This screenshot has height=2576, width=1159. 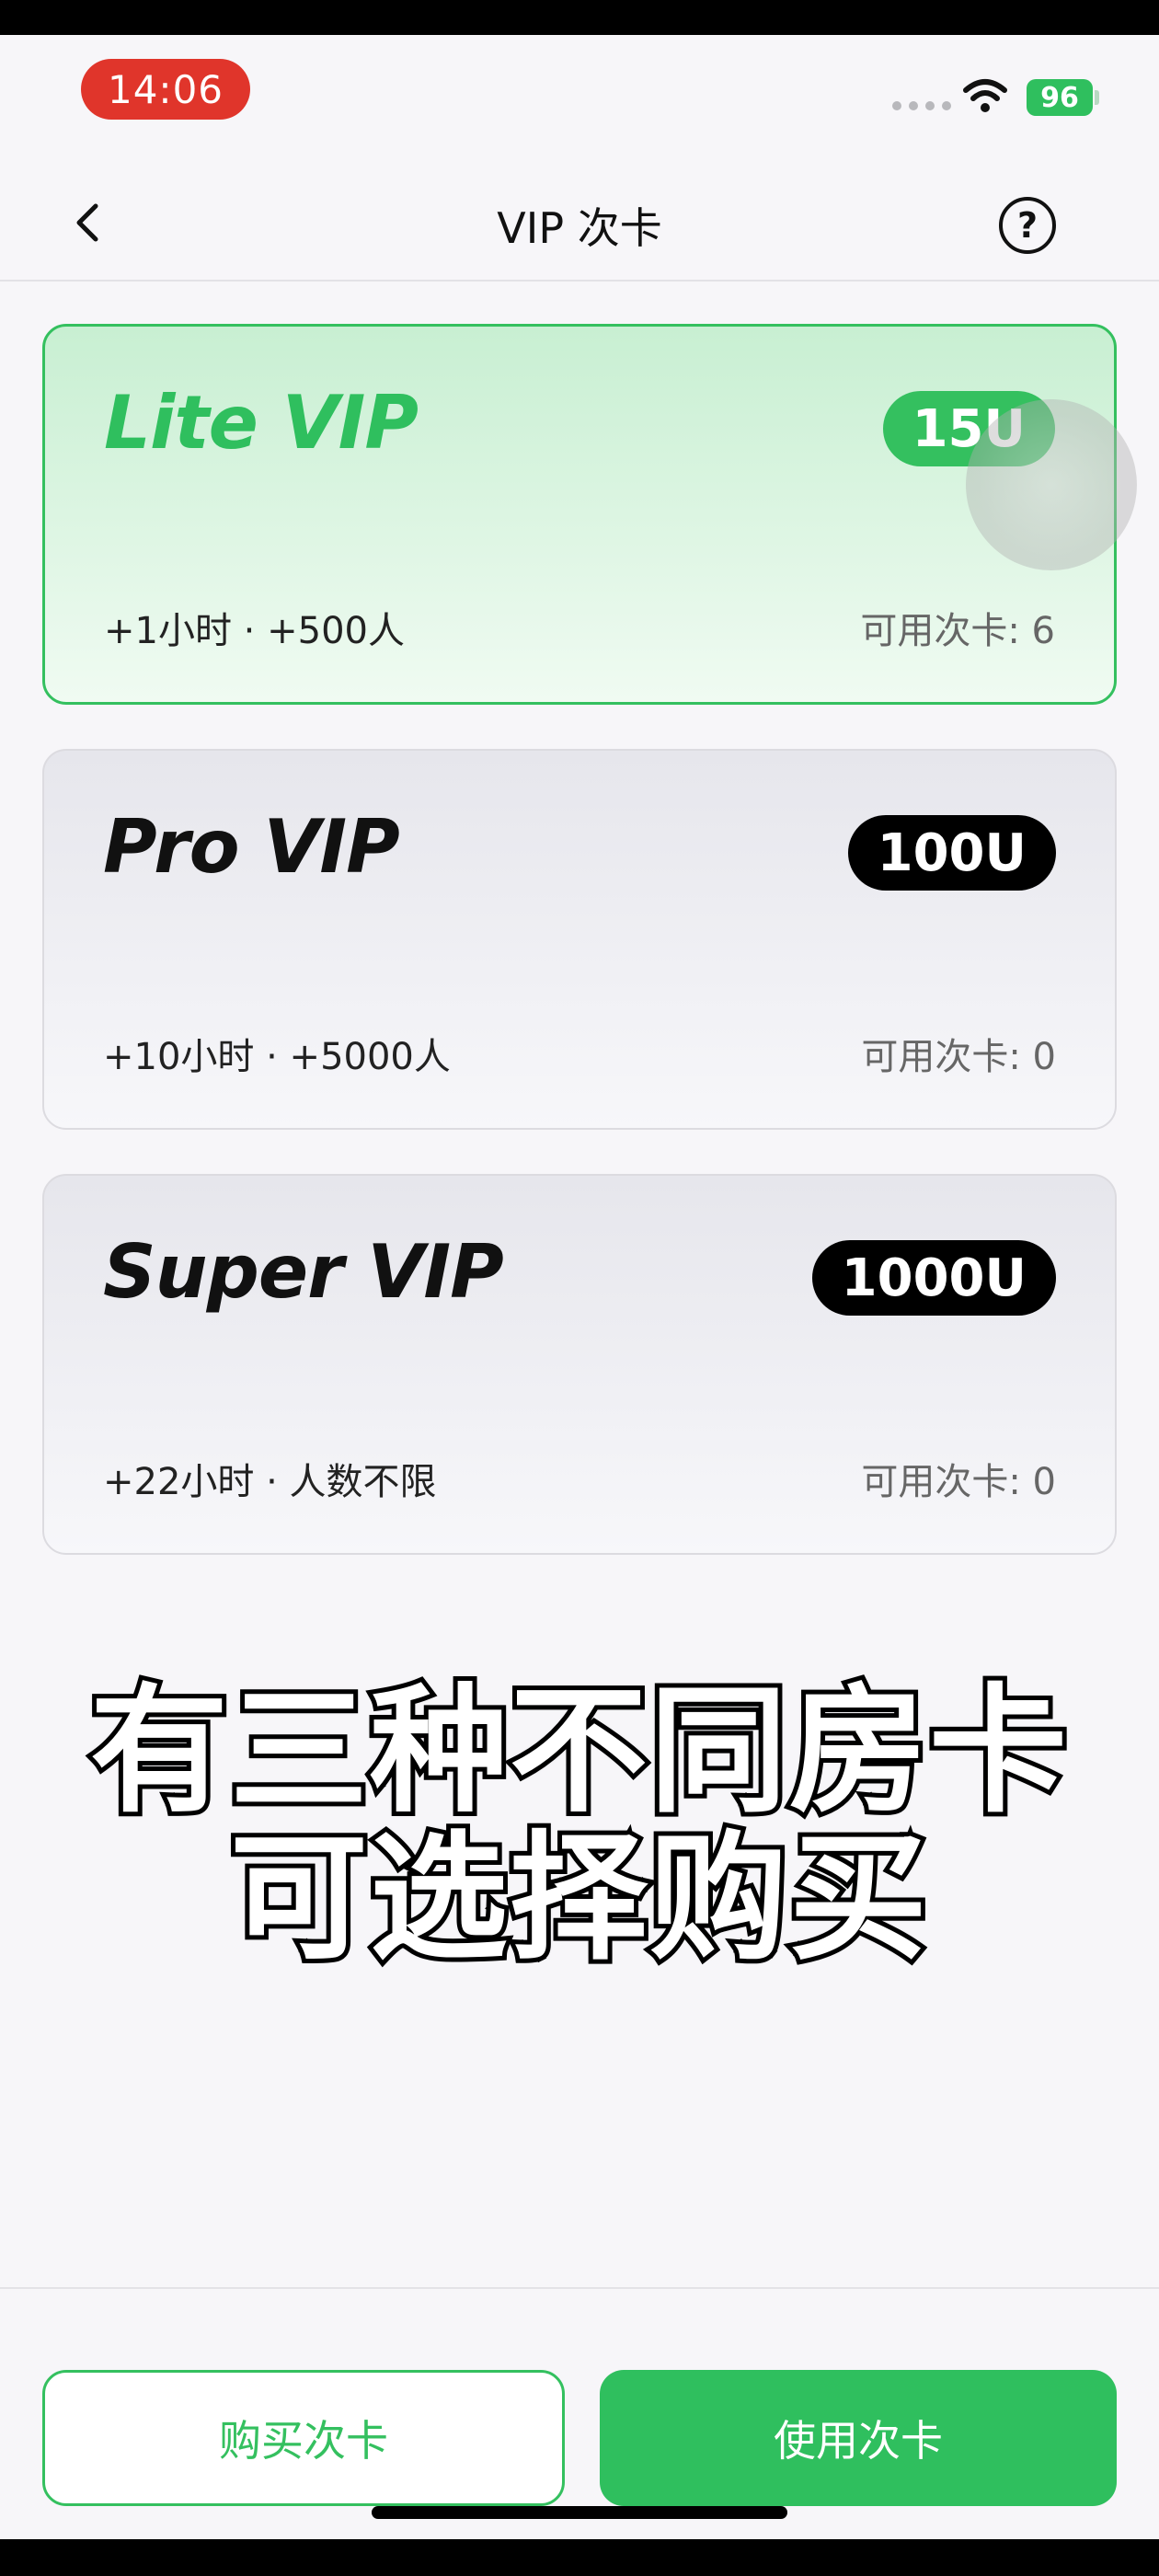 I want to click on nav-bar: VIP 次卡 ?, so click(x=579, y=223).